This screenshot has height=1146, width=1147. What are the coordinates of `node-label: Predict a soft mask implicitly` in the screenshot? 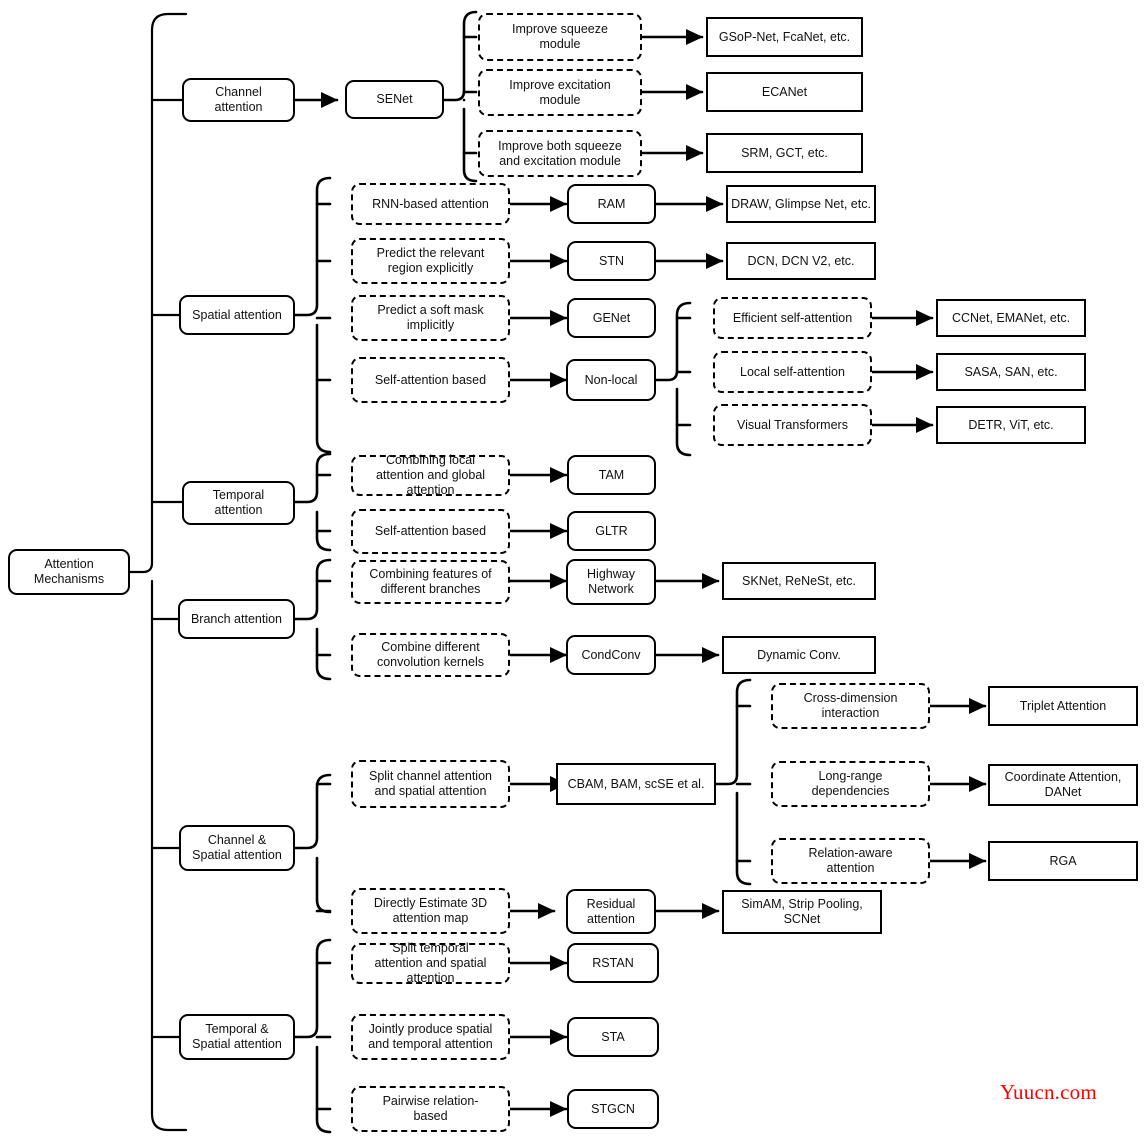 It's located at (430, 317).